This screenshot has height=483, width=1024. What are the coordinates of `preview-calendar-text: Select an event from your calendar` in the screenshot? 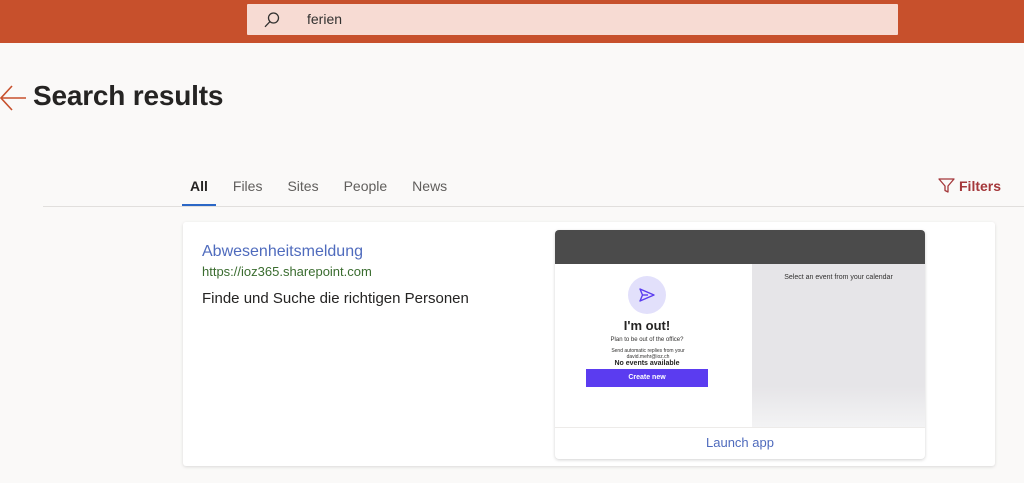 It's located at (838, 277).